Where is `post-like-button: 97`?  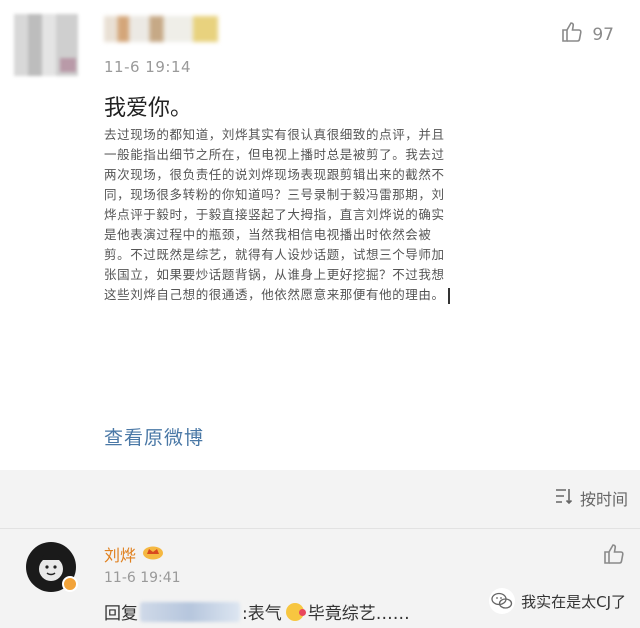
post-like-button: 97 is located at coordinates (587, 34).